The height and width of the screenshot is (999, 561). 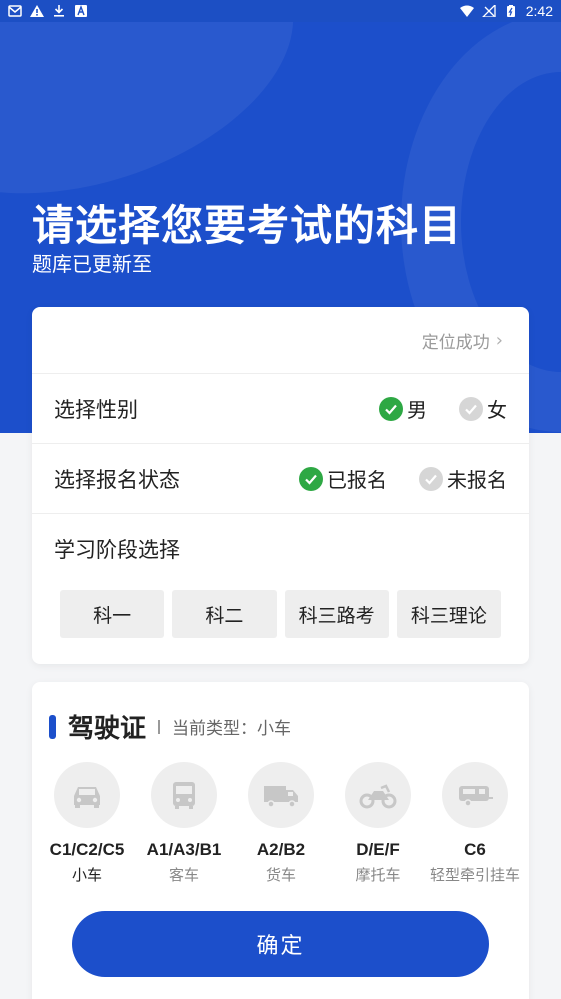 What do you see at coordinates (336, 614) in the screenshot?
I see `stage-option-3-road: 科三路考` at bounding box center [336, 614].